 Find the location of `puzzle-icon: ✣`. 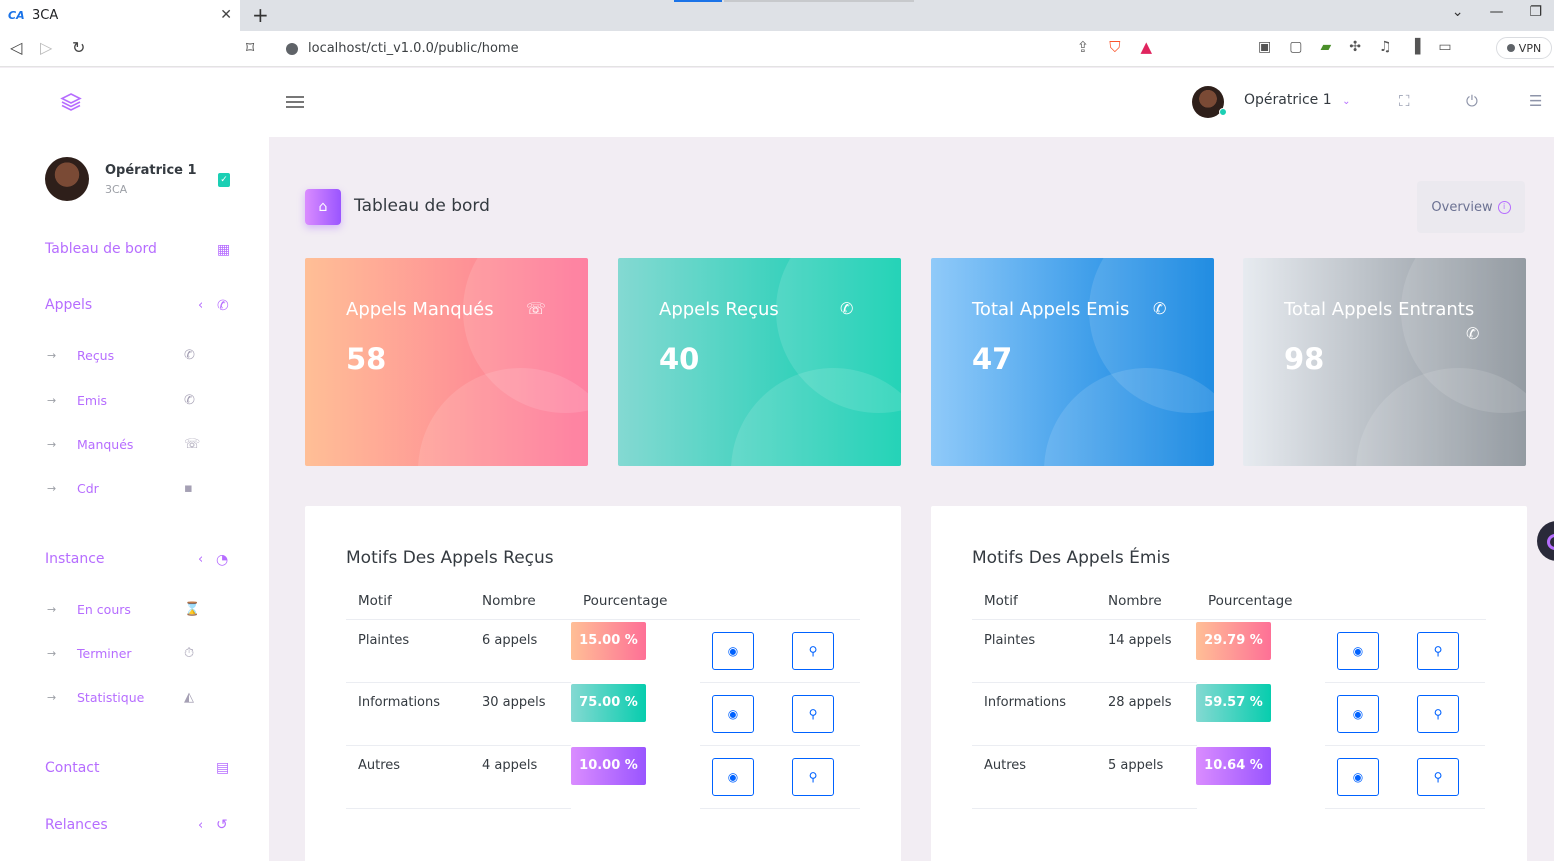

puzzle-icon: ✣ is located at coordinates (1355, 47).